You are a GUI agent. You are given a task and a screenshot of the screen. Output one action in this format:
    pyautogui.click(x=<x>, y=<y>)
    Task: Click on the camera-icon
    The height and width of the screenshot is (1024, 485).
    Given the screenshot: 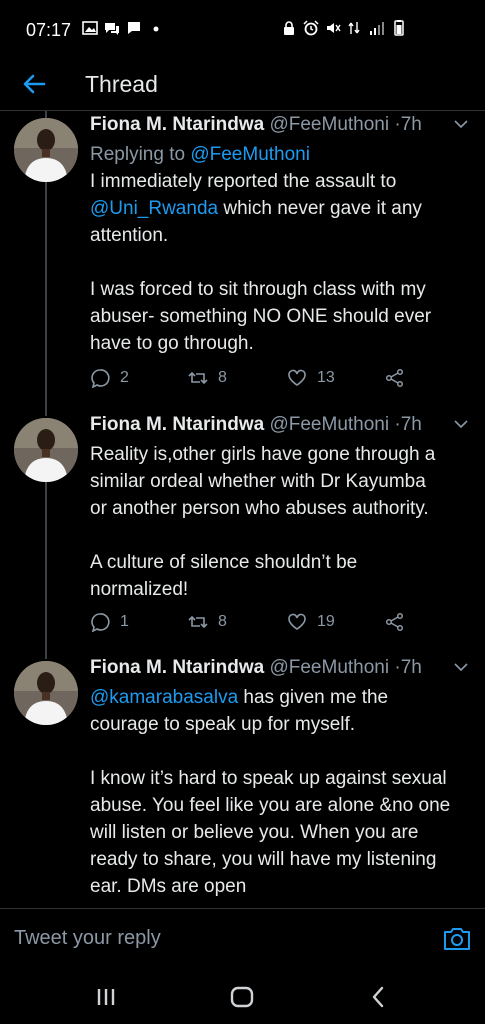 What is the action you would take?
    pyautogui.click(x=457, y=938)
    